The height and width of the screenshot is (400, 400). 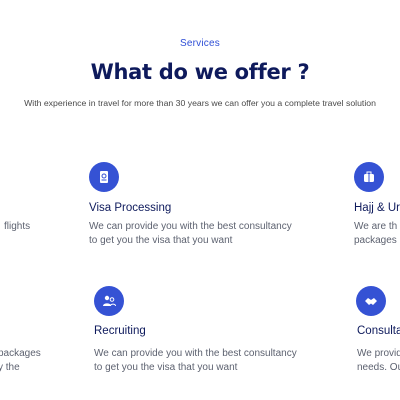 What do you see at coordinates (200, 72) in the screenshot?
I see `section-title: What do we offer ?` at bounding box center [200, 72].